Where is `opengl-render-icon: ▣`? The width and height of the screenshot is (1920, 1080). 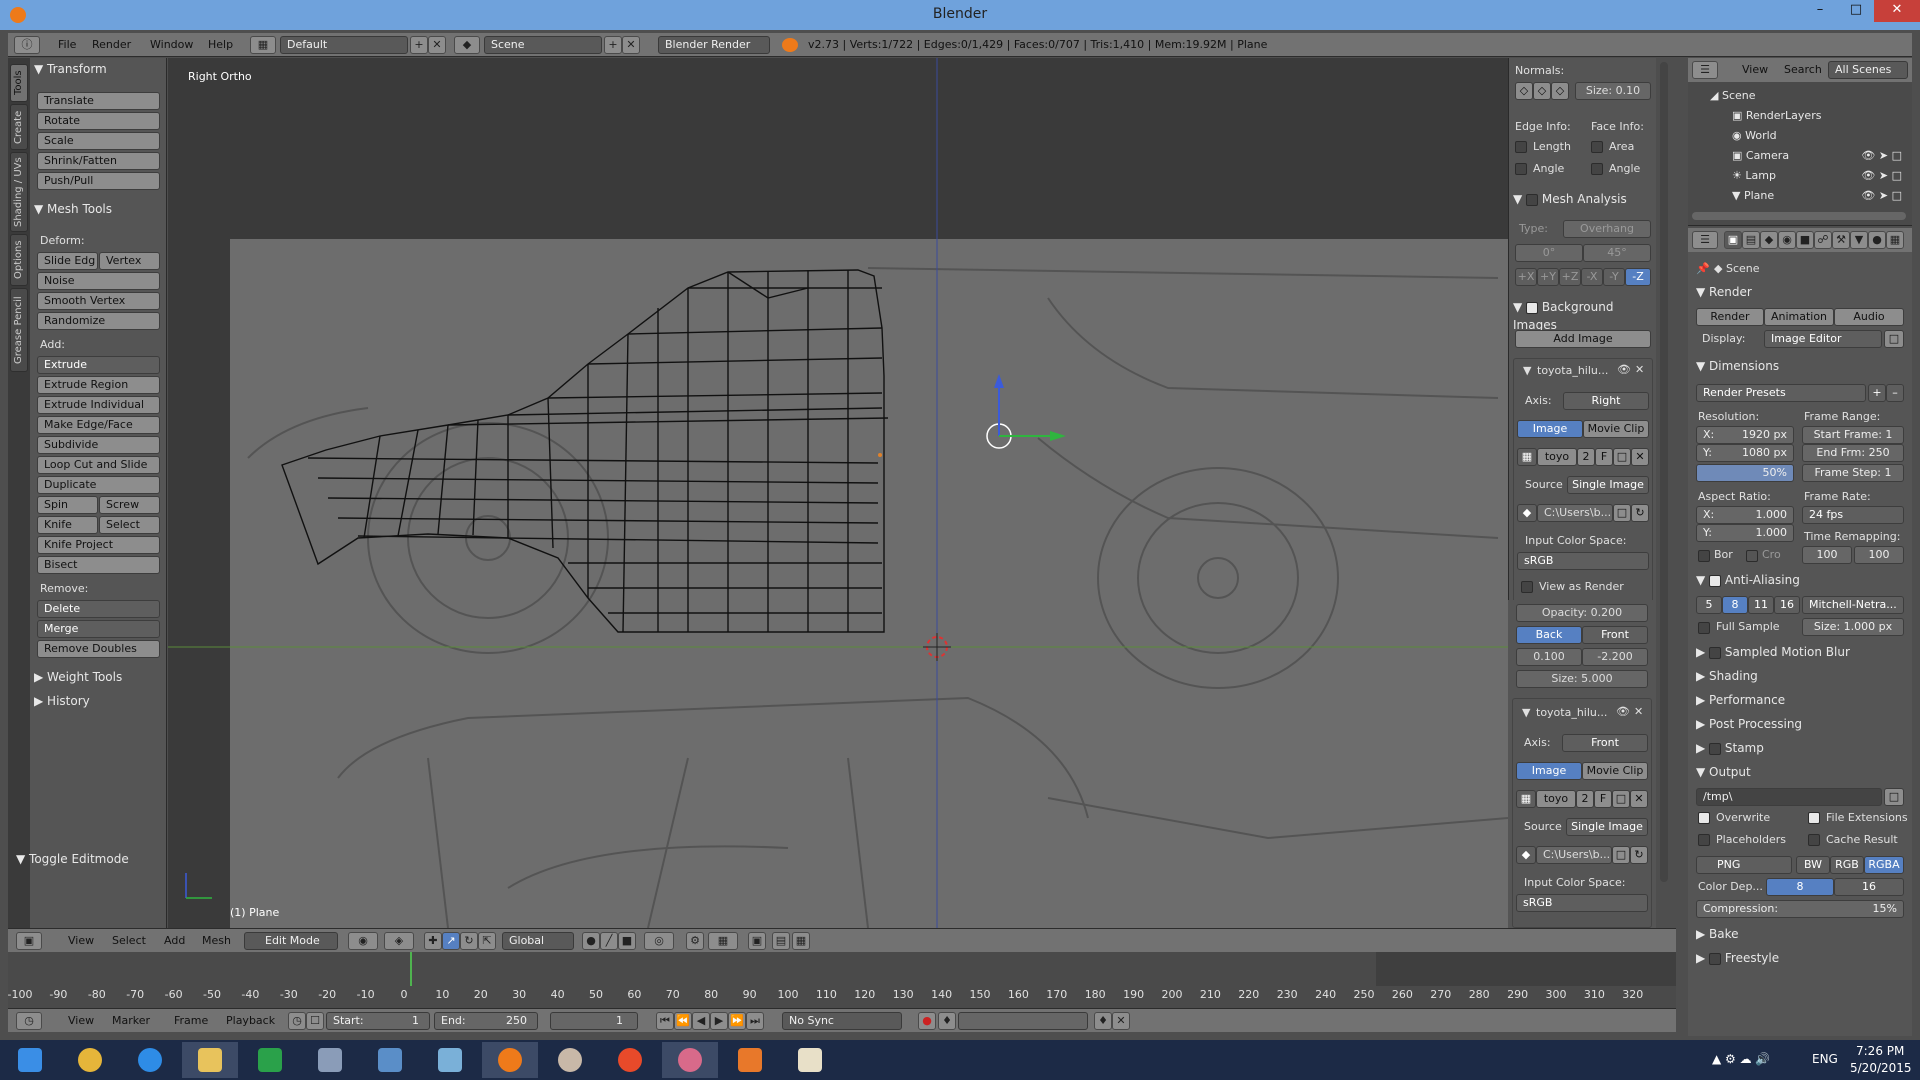 opengl-render-icon: ▣ is located at coordinates (757, 941).